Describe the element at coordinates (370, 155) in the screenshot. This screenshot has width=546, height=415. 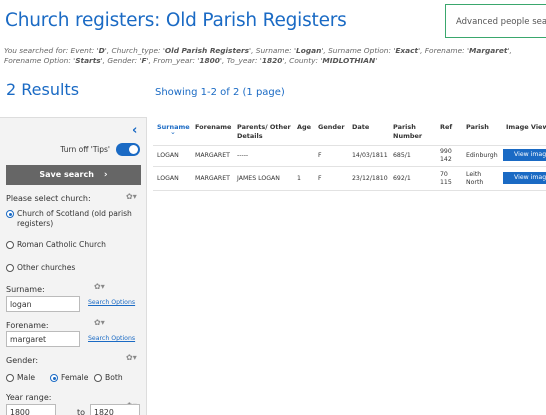
I see `cell-date: 14/03/1811` at that location.